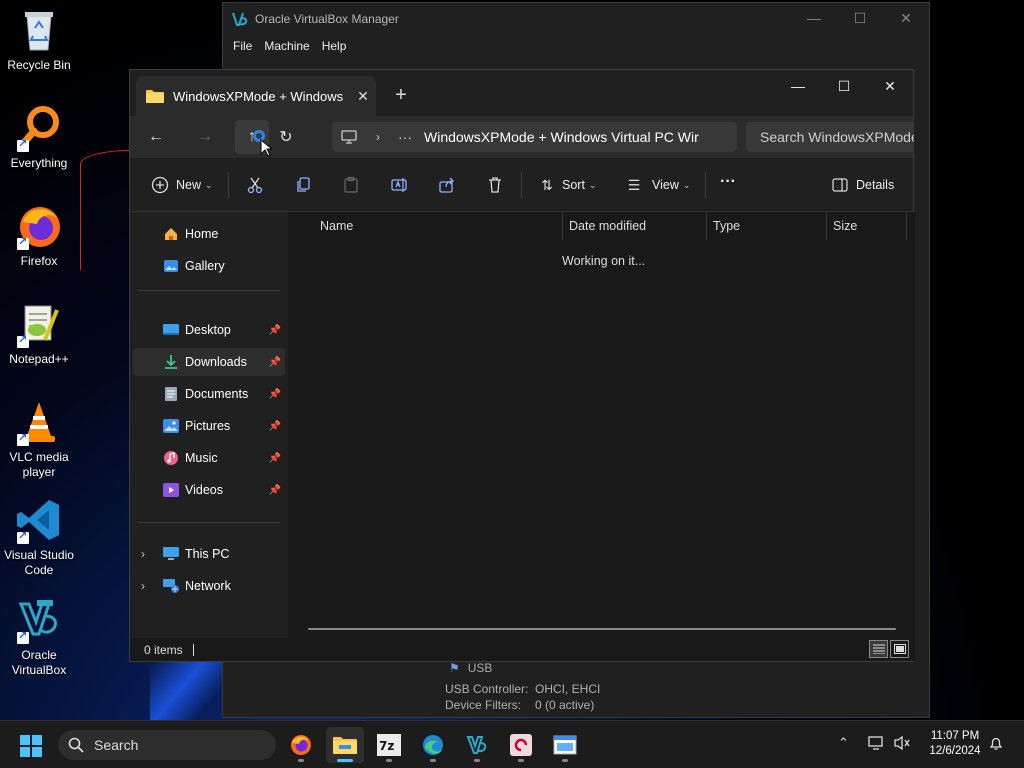  Describe the element at coordinates (171, 266) in the screenshot. I see `gallery-icon` at that location.